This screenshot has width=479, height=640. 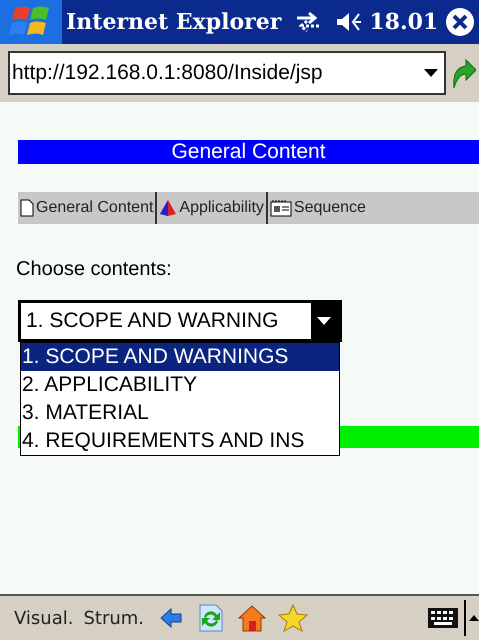 I want to click on dropdown-option: 1. SCOPE AND WARNINGS, so click(x=180, y=357).